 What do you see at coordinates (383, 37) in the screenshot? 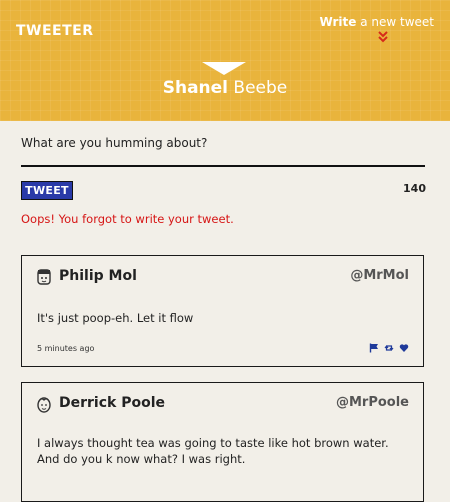
I see `double-chevron-down-icon` at bounding box center [383, 37].